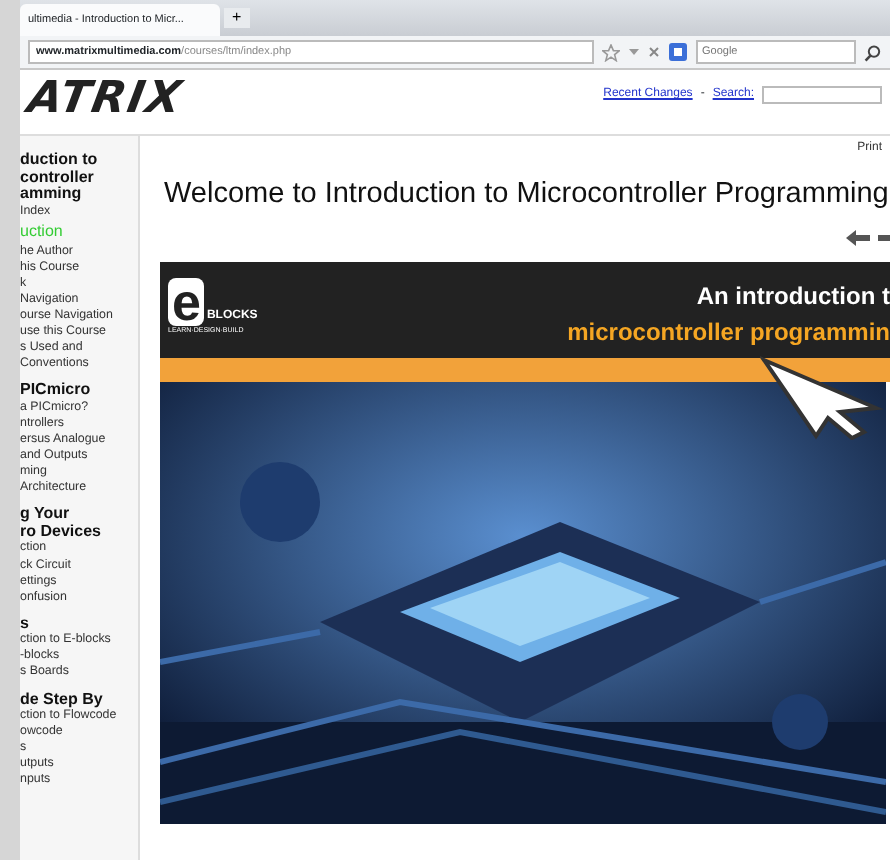 This screenshot has height=860, width=890. Describe the element at coordinates (61, 699) in the screenshot. I see `sidebar-heading: de Step By` at that location.